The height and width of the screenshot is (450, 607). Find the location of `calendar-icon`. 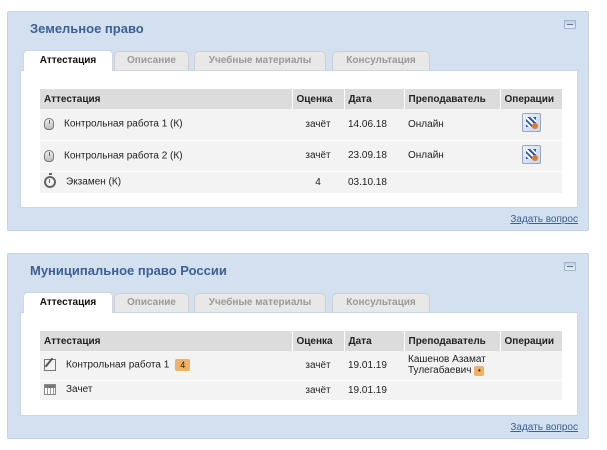

calendar-icon is located at coordinates (50, 390).